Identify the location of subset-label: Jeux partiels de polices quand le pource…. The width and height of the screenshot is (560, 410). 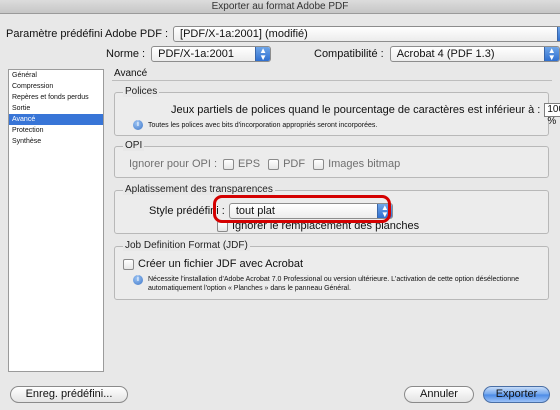
(356, 110).